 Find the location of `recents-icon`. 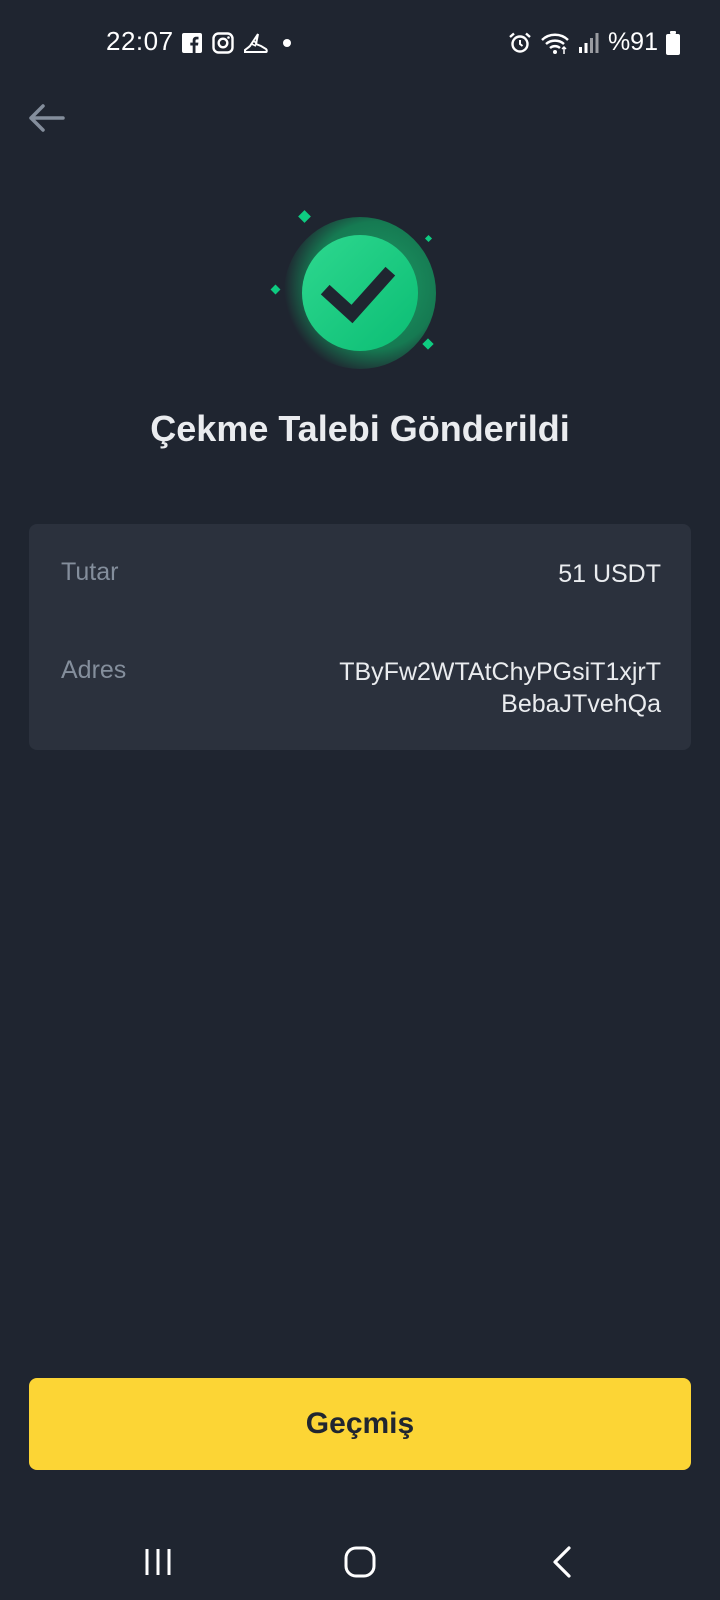

recents-icon is located at coordinates (158, 1562).